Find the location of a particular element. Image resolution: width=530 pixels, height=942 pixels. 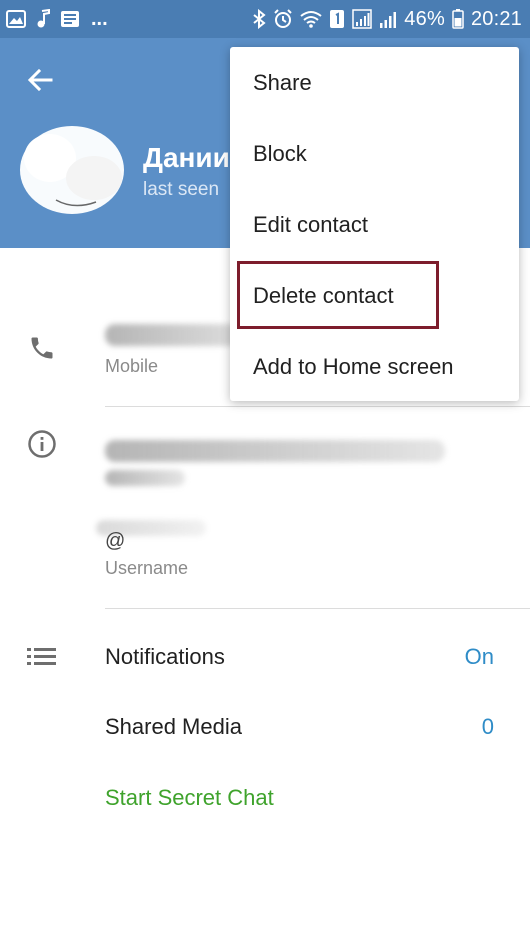

contact-last-seen: last seen is located at coordinates (181, 189).